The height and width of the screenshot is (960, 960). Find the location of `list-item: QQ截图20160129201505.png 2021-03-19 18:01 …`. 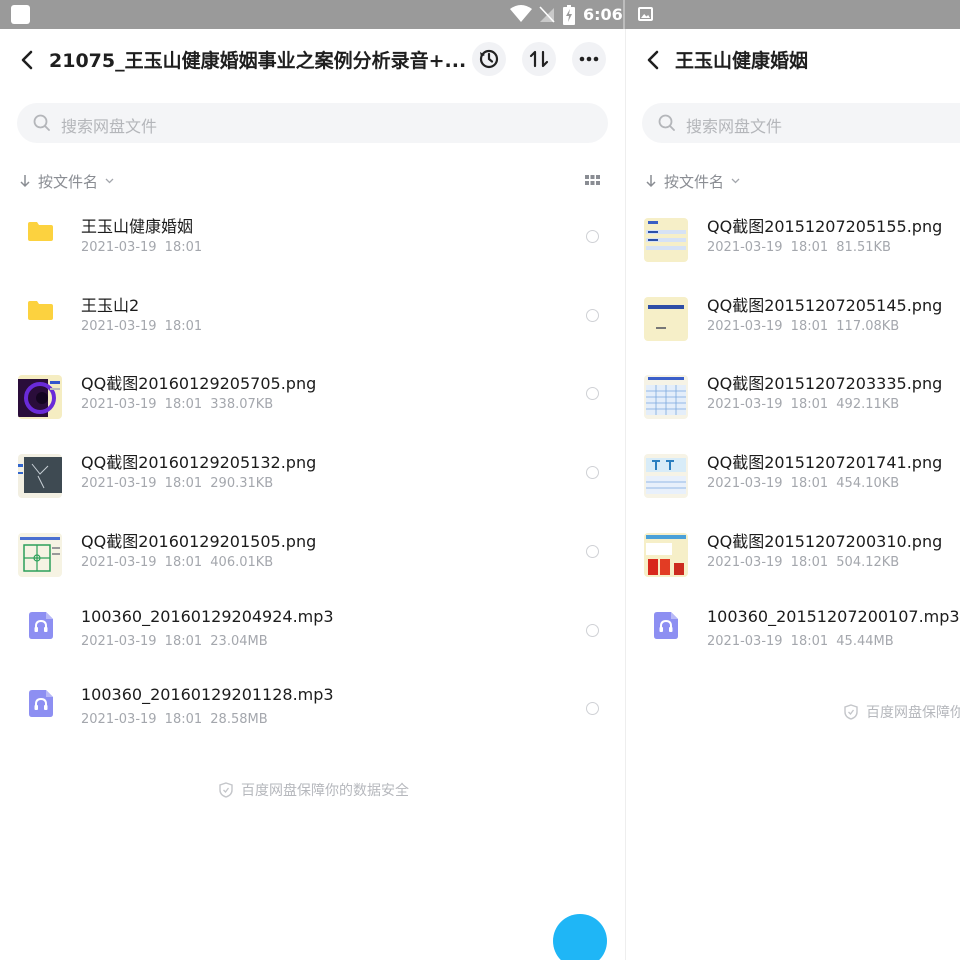

list-item: QQ截图20160129201505.png 2021-03-19 18:01 … is located at coordinates (311, 564).